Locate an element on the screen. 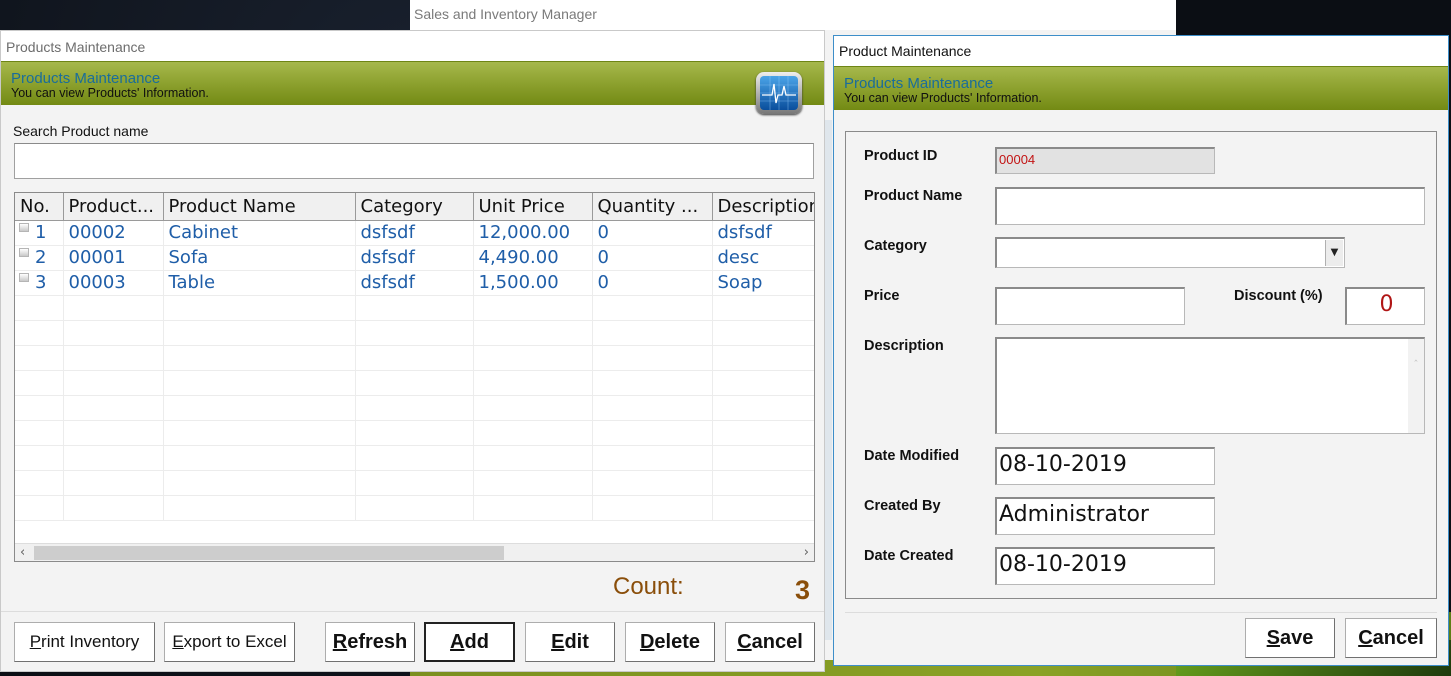 This screenshot has width=1451, height=676. count-label: Count: is located at coordinates (648, 586).